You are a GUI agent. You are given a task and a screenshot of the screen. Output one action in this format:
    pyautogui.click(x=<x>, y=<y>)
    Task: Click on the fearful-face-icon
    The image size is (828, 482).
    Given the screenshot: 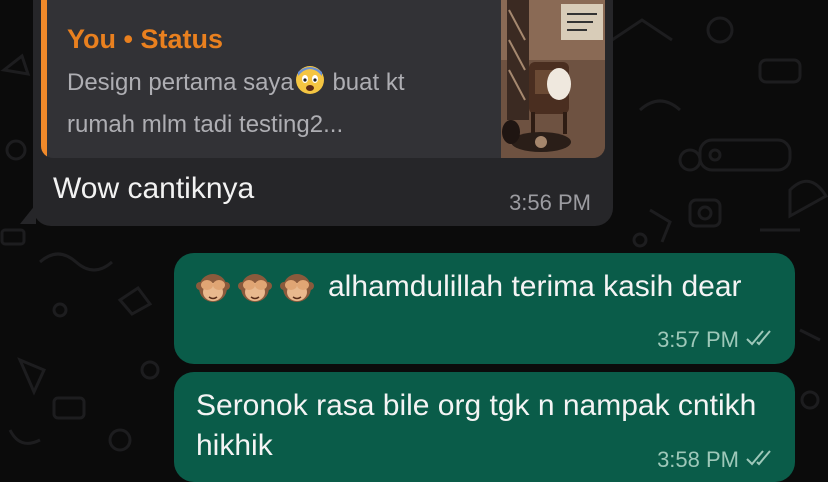 What is the action you would take?
    pyautogui.click(x=310, y=85)
    